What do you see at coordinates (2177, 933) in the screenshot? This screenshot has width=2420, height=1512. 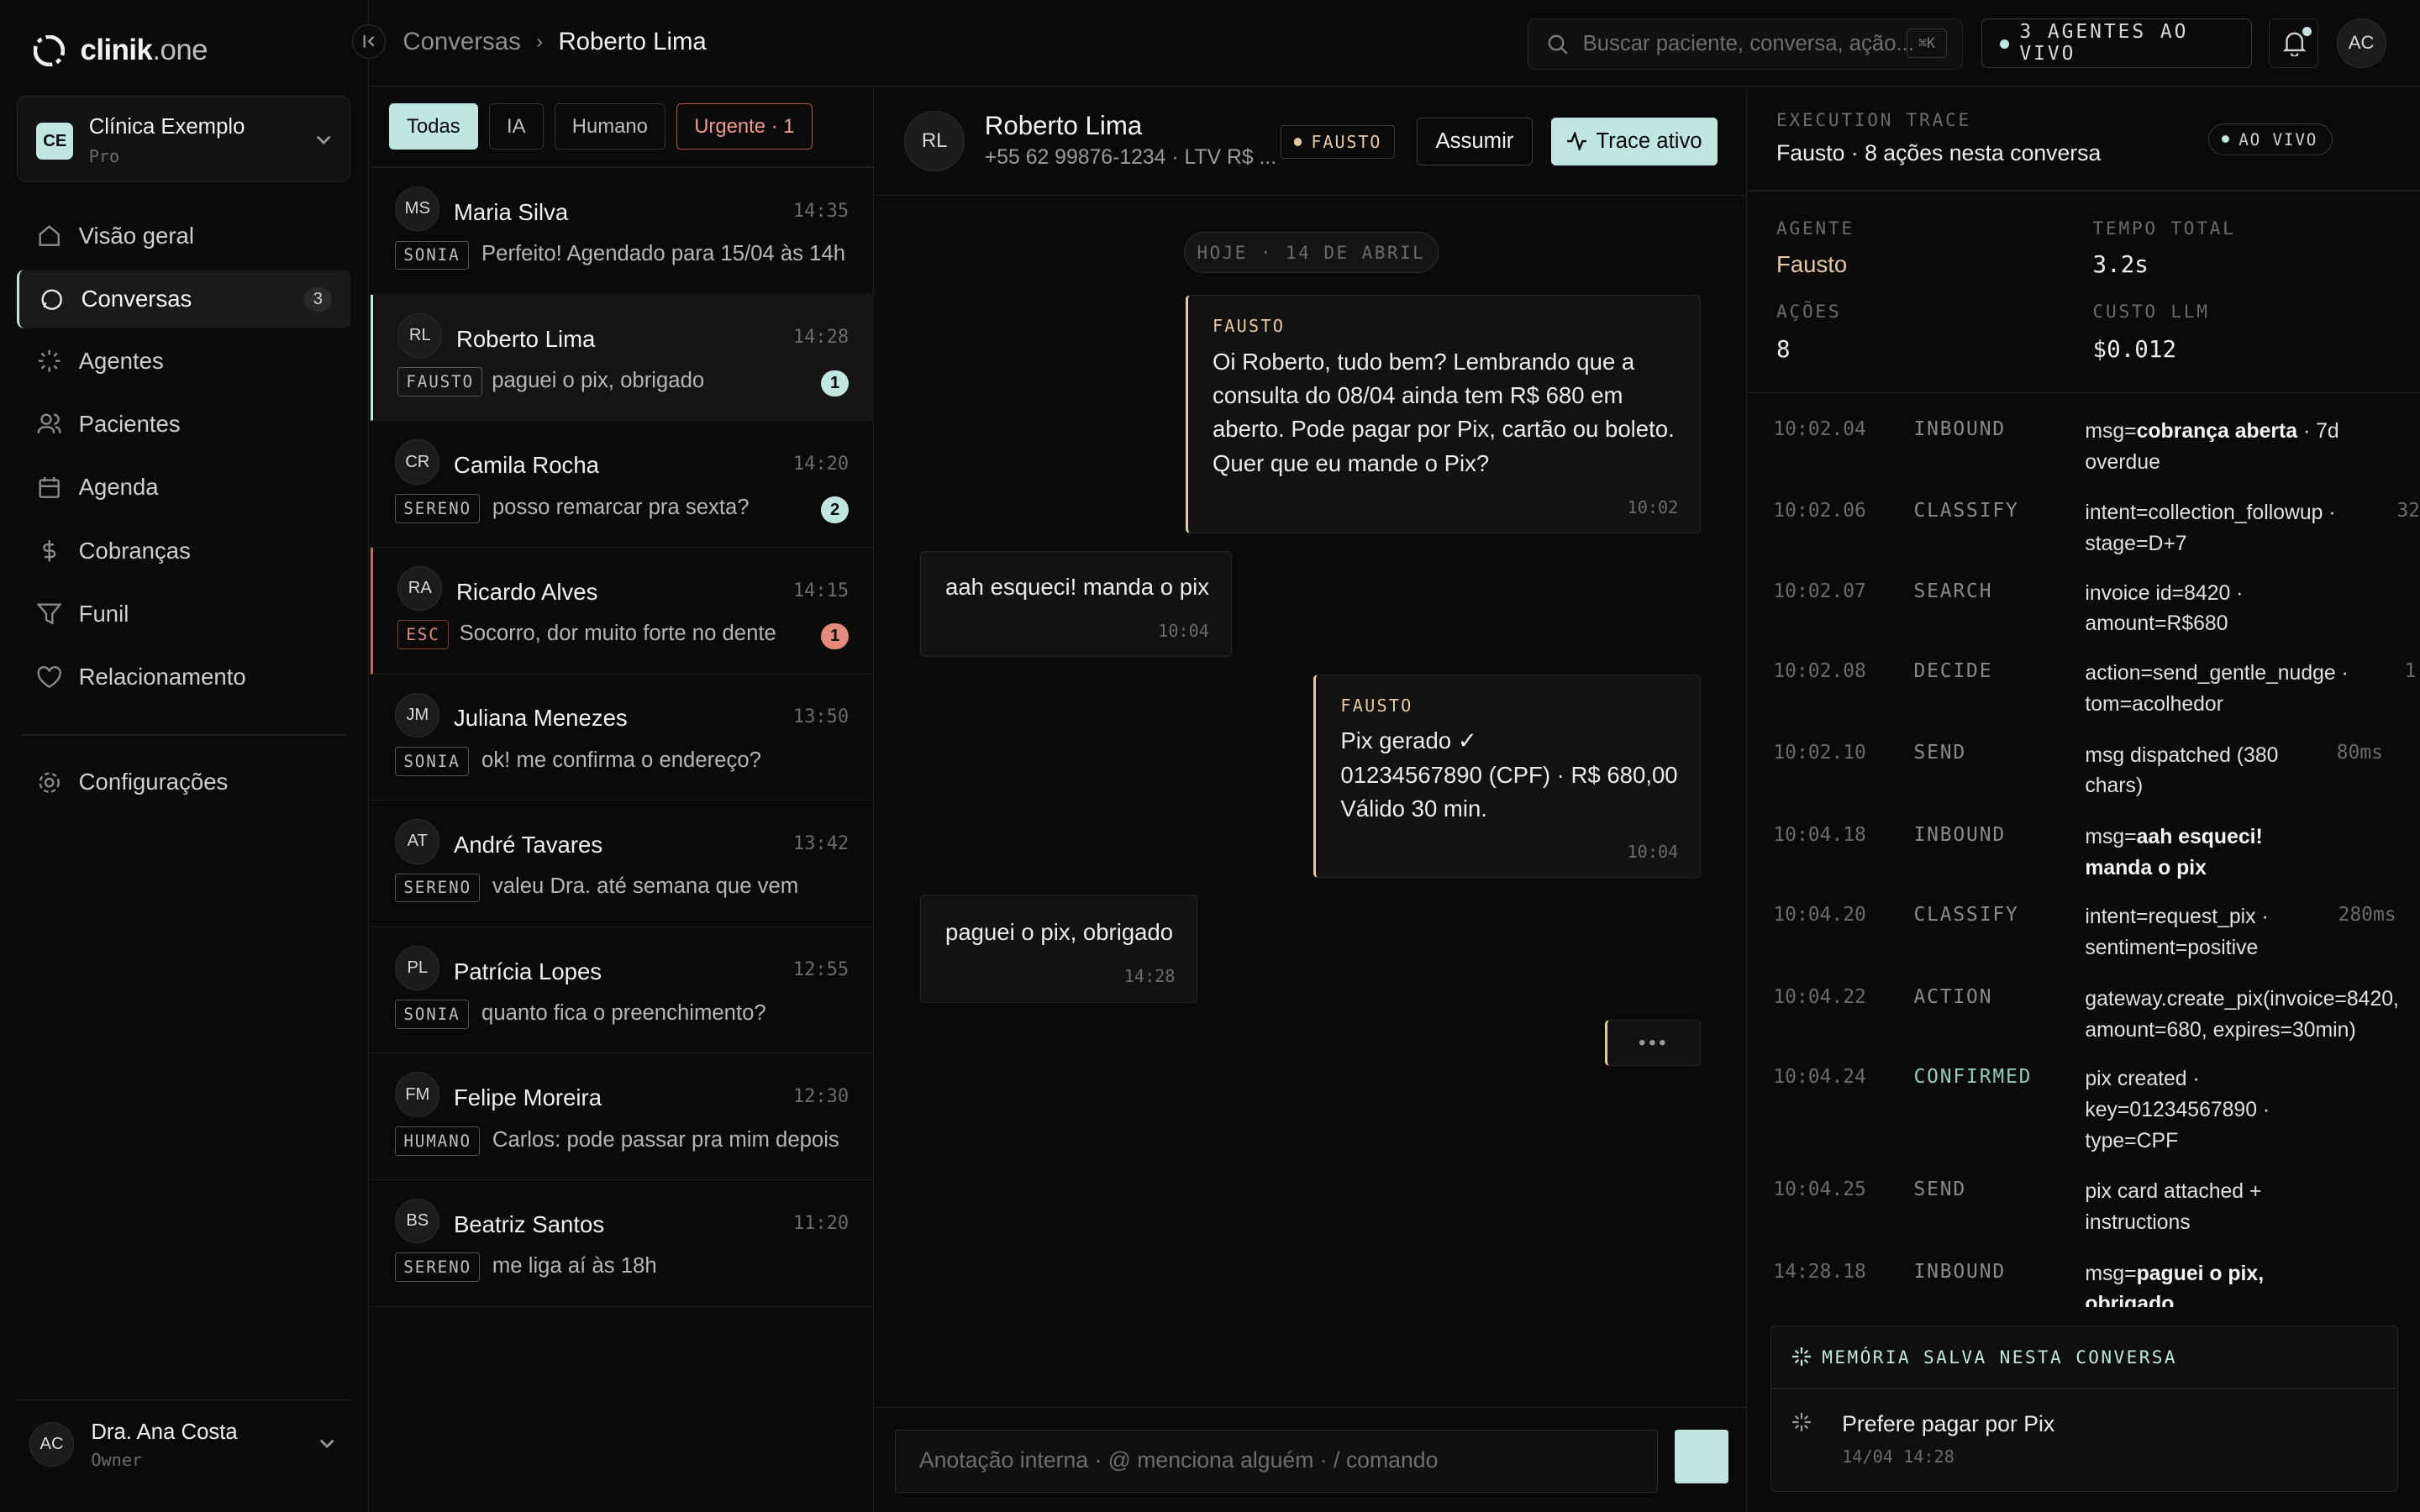 I see `trace-detail: intent=request_pix · sentiment=positive` at bounding box center [2177, 933].